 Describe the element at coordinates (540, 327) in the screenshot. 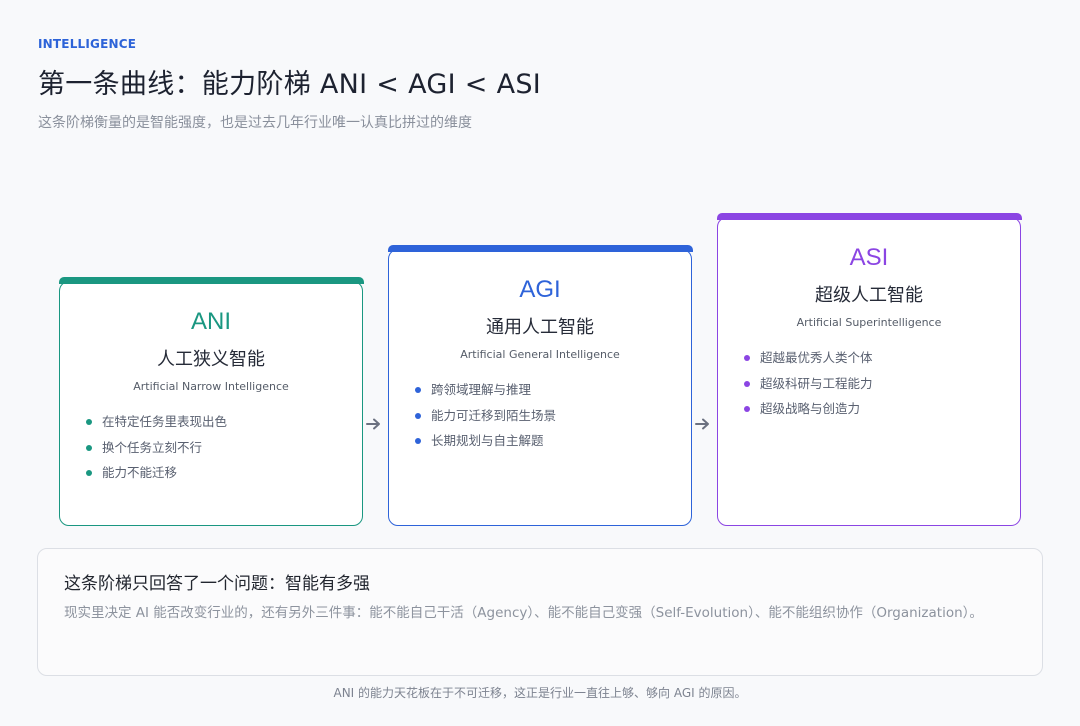

I see `card-agi-cn-name: 通用人工智能` at that location.